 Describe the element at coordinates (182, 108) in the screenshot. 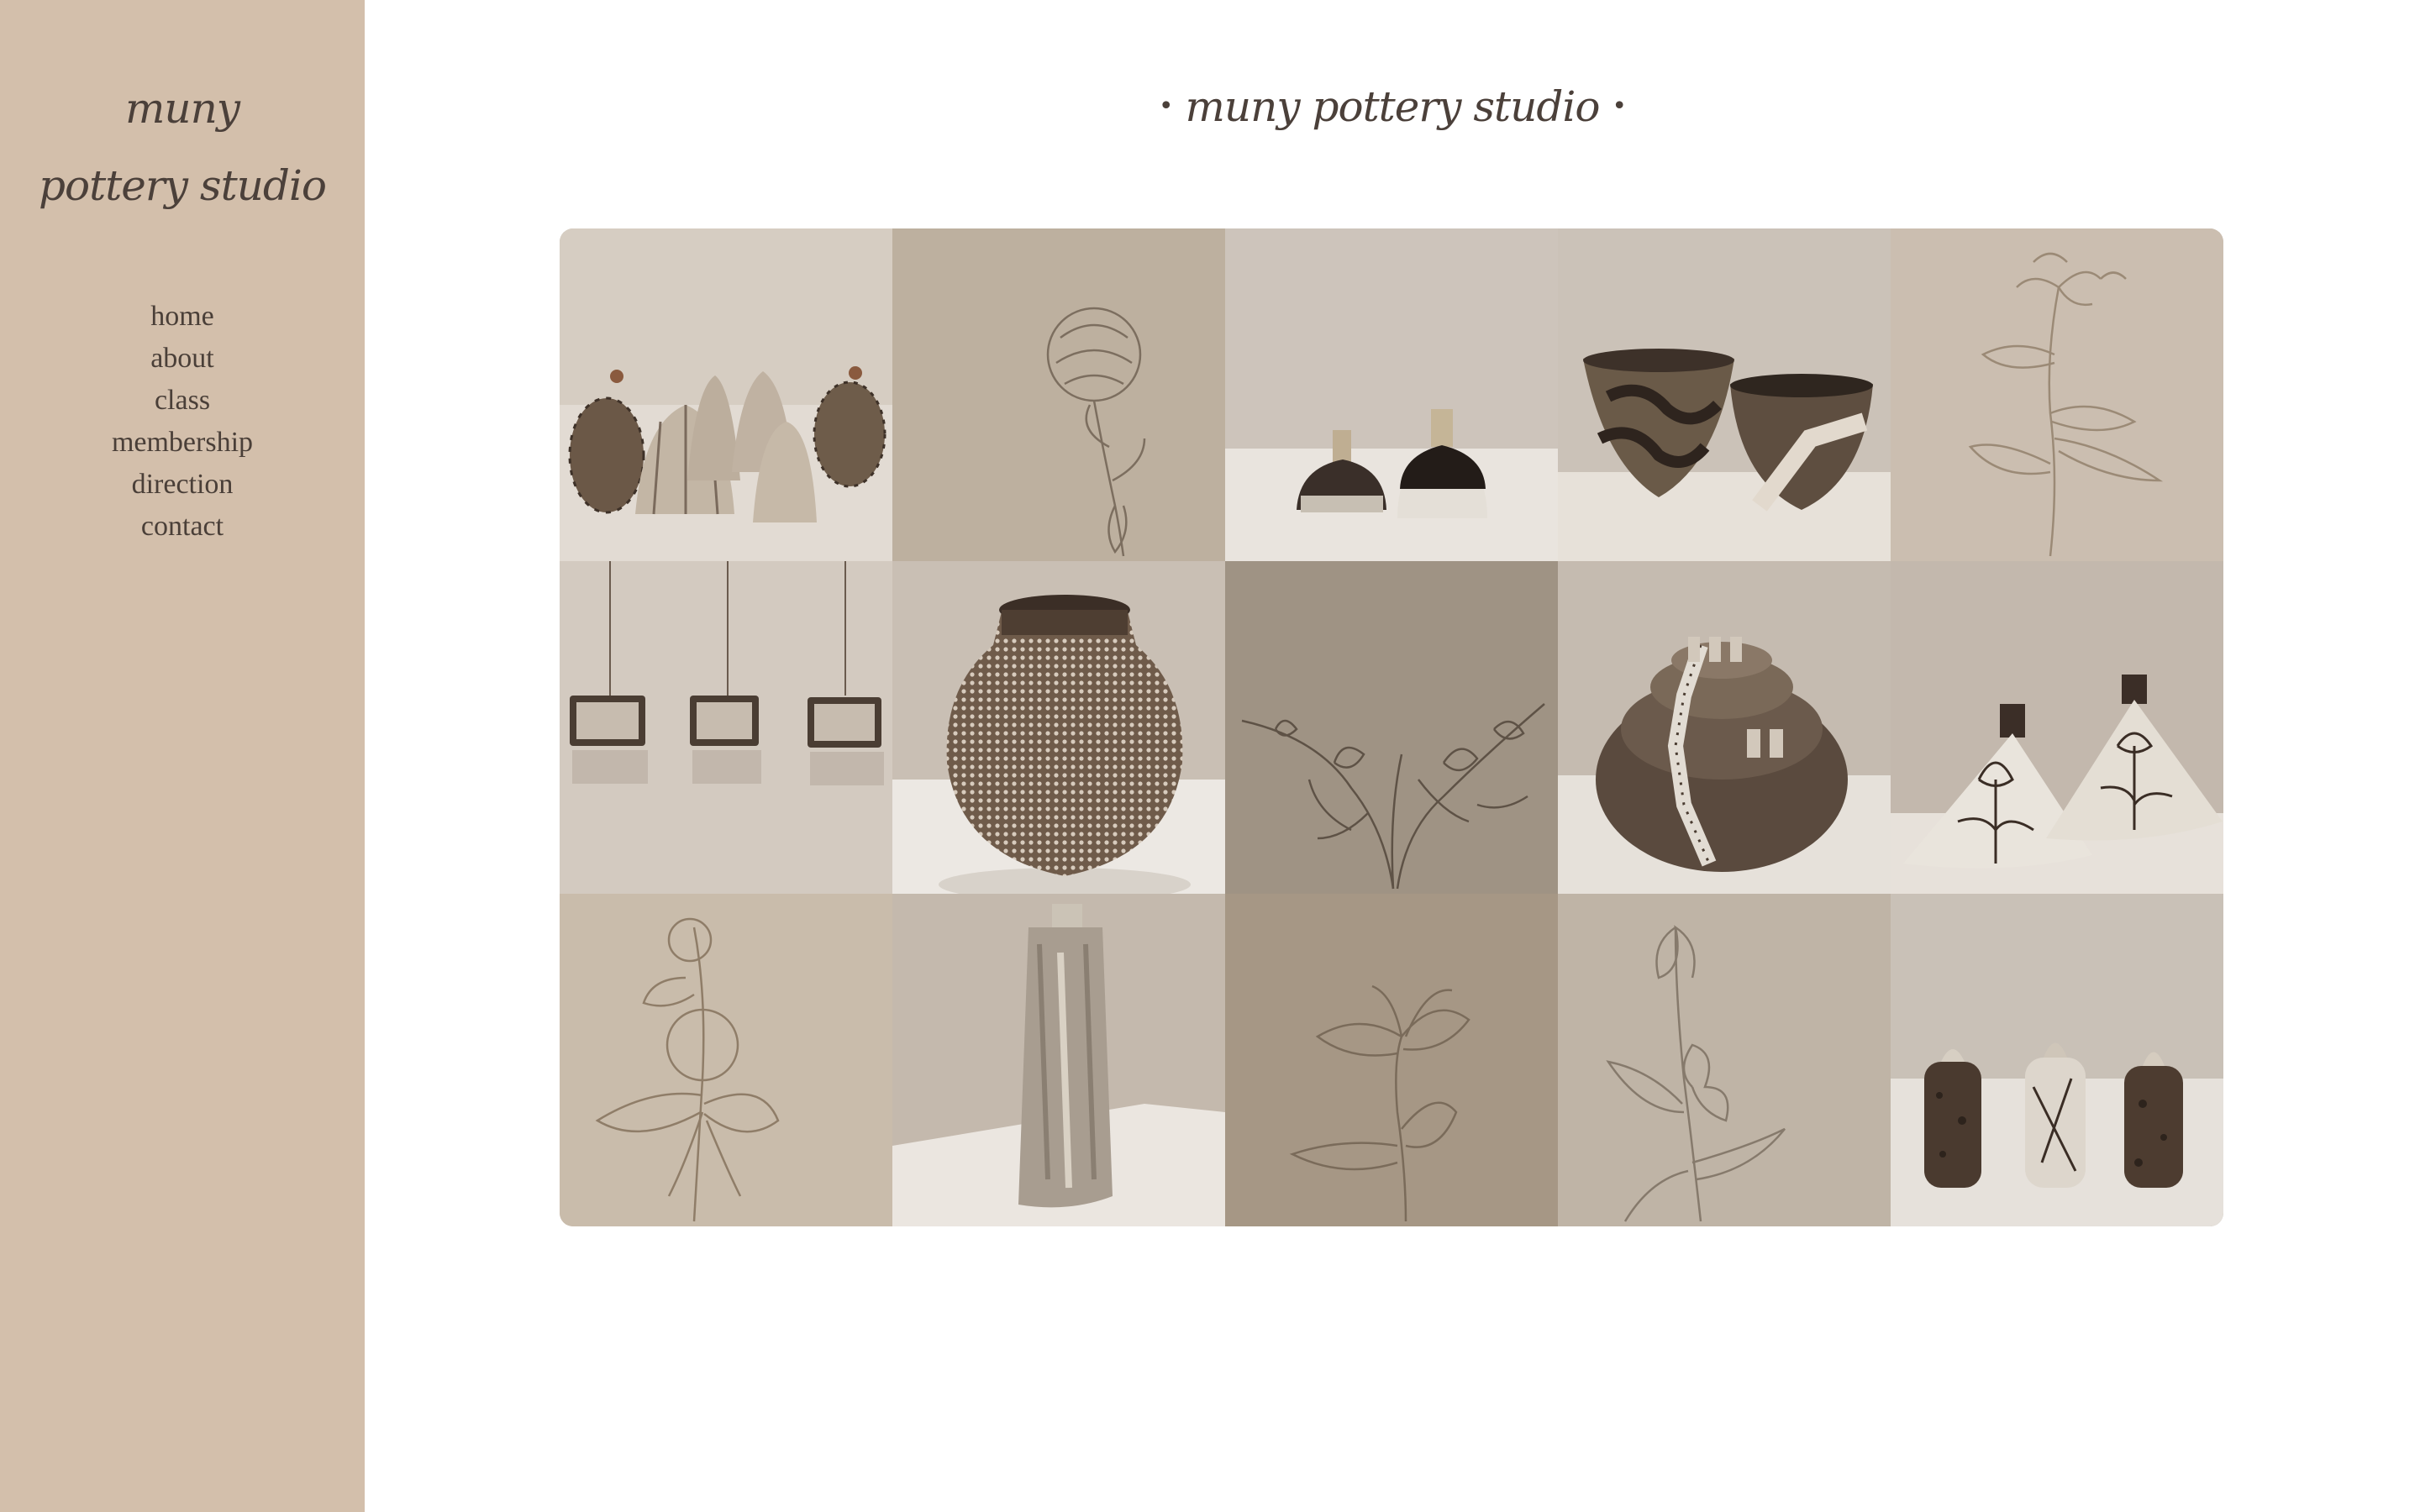

I see `logo-line-1: muny` at that location.